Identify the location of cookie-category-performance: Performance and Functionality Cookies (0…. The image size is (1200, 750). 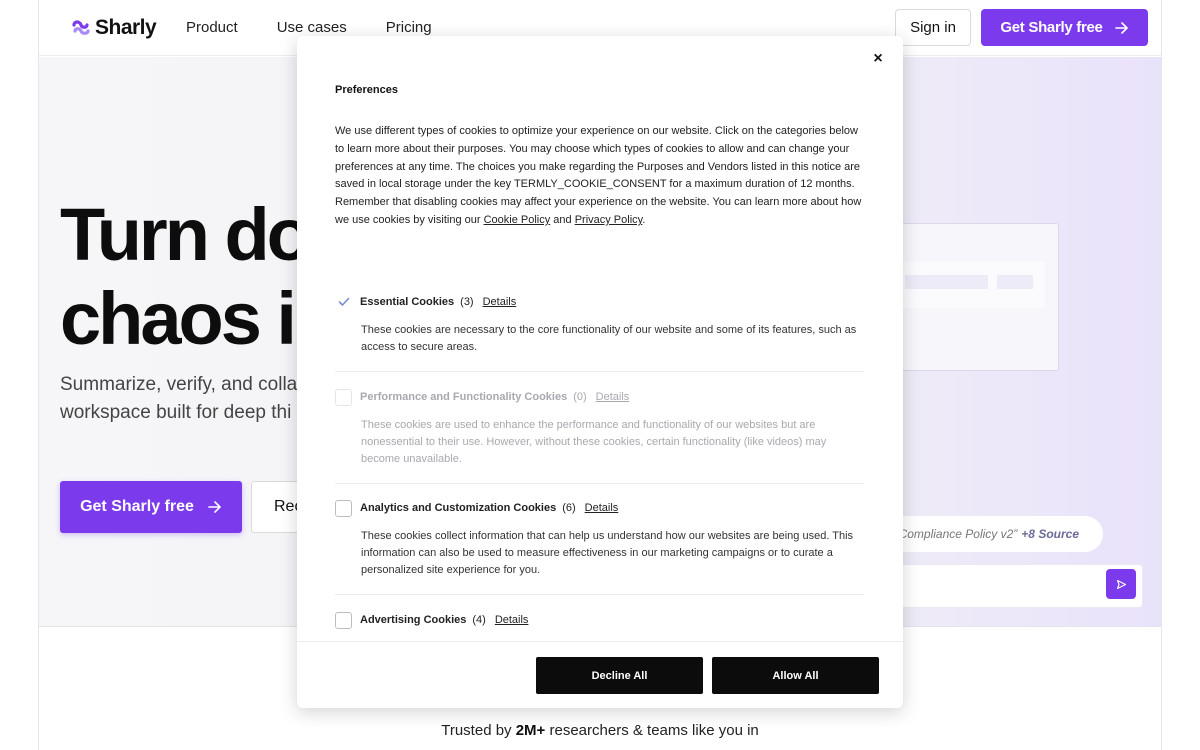
(599, 428).